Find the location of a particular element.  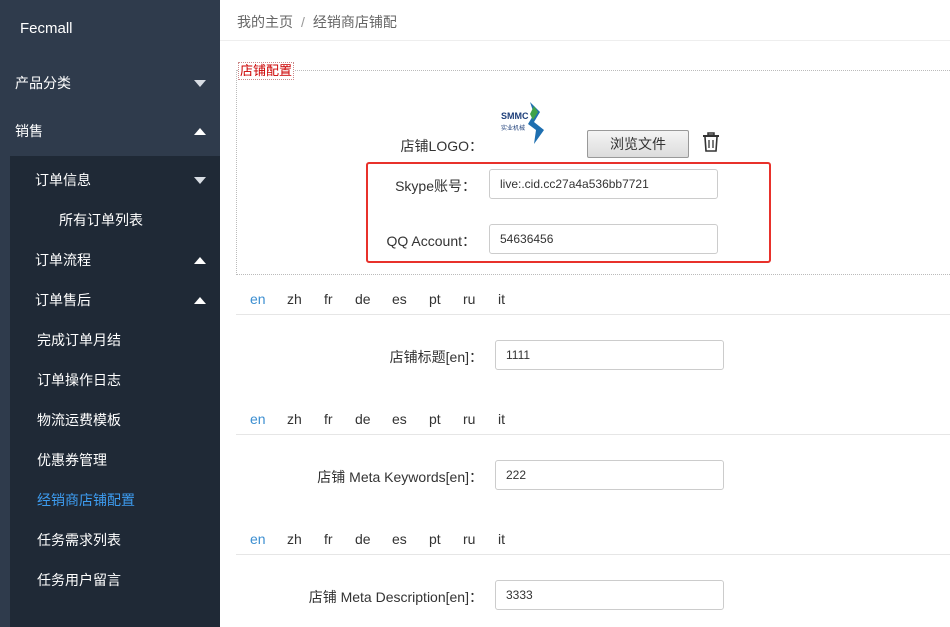

sidebar-item-task-list: 任务需求列表 is located at coordinates (115, 540).